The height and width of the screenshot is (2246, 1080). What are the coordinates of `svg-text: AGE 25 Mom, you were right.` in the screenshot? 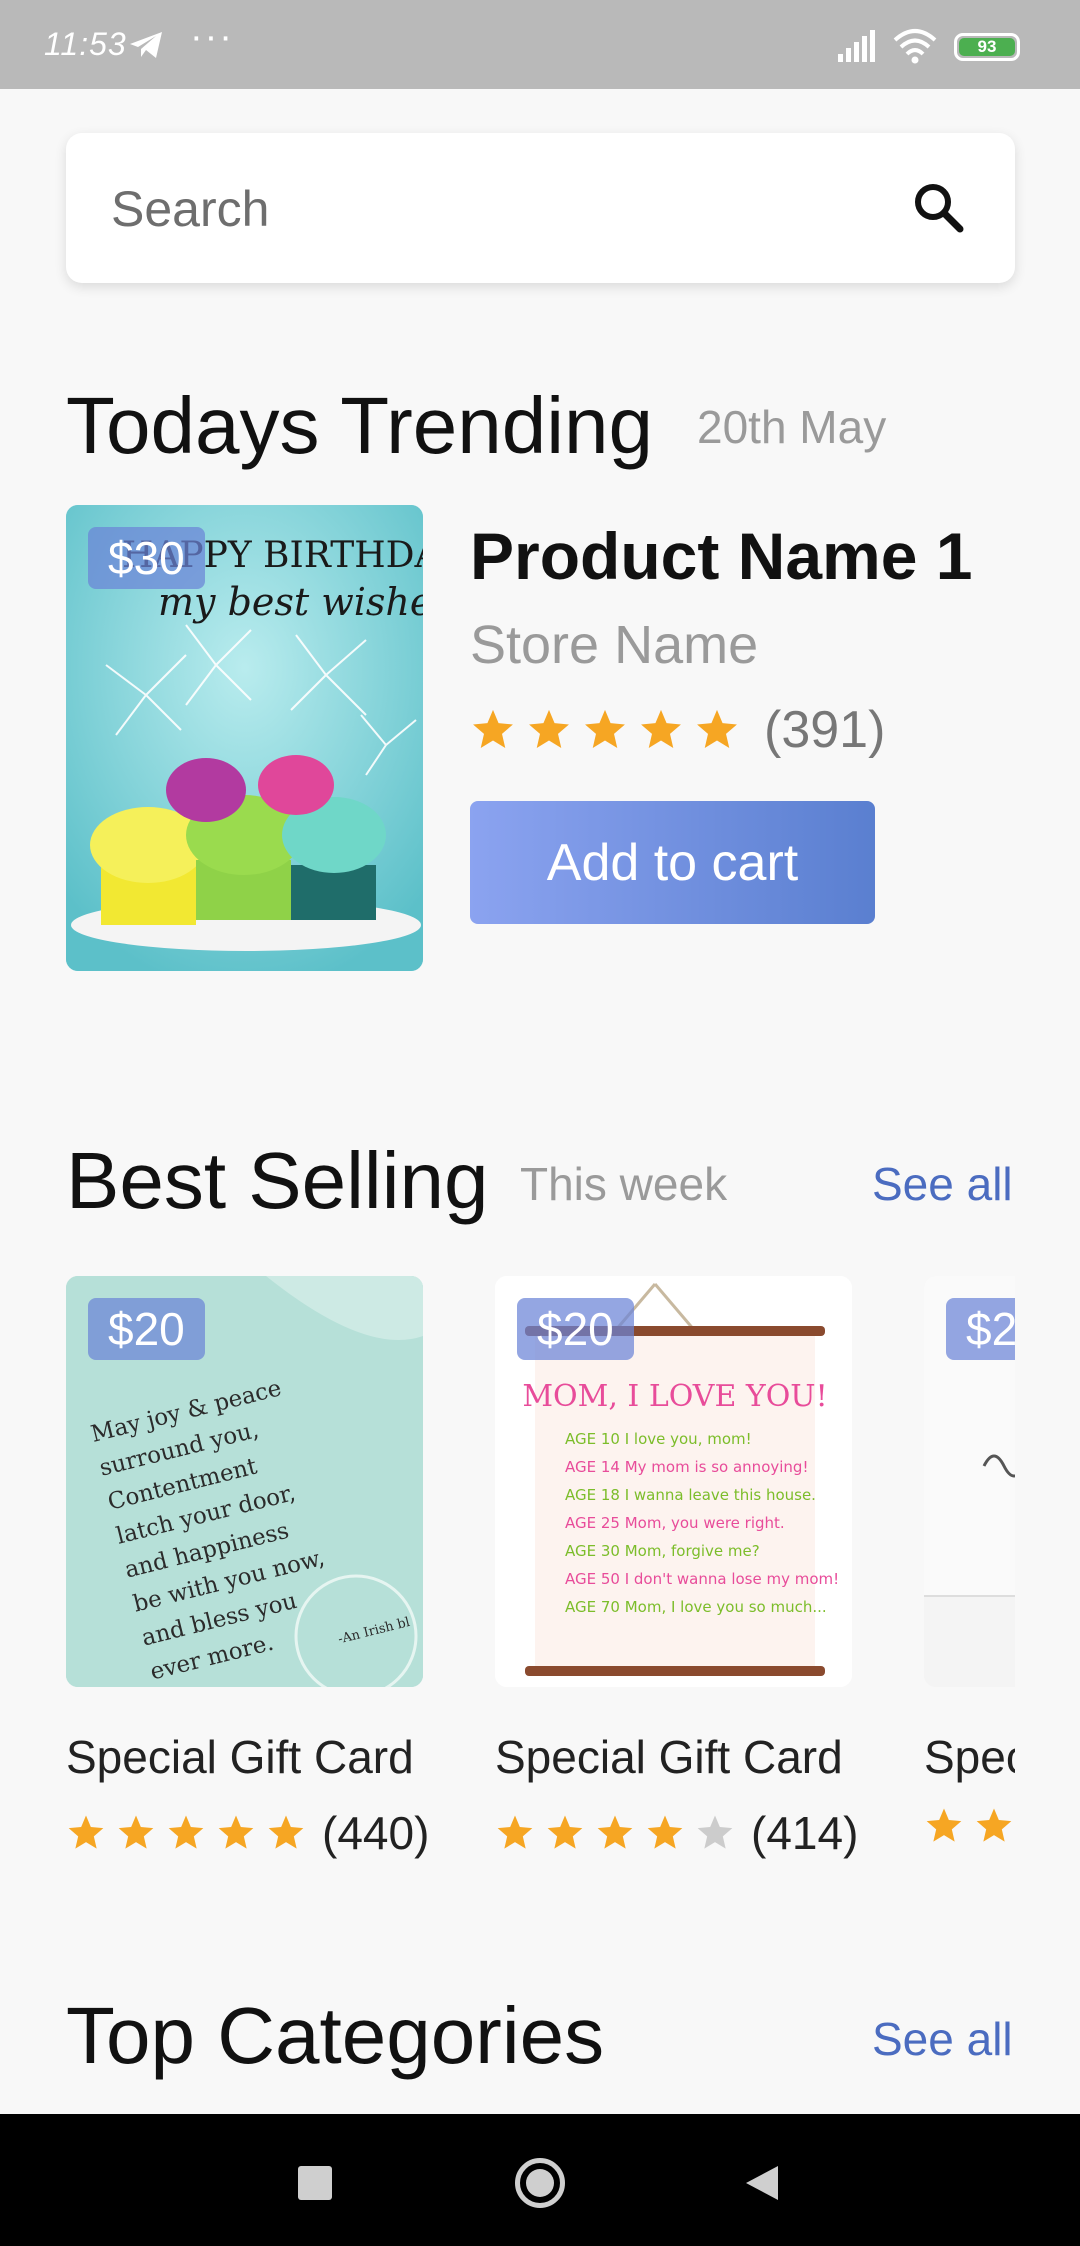 It's located at (675, 1523).